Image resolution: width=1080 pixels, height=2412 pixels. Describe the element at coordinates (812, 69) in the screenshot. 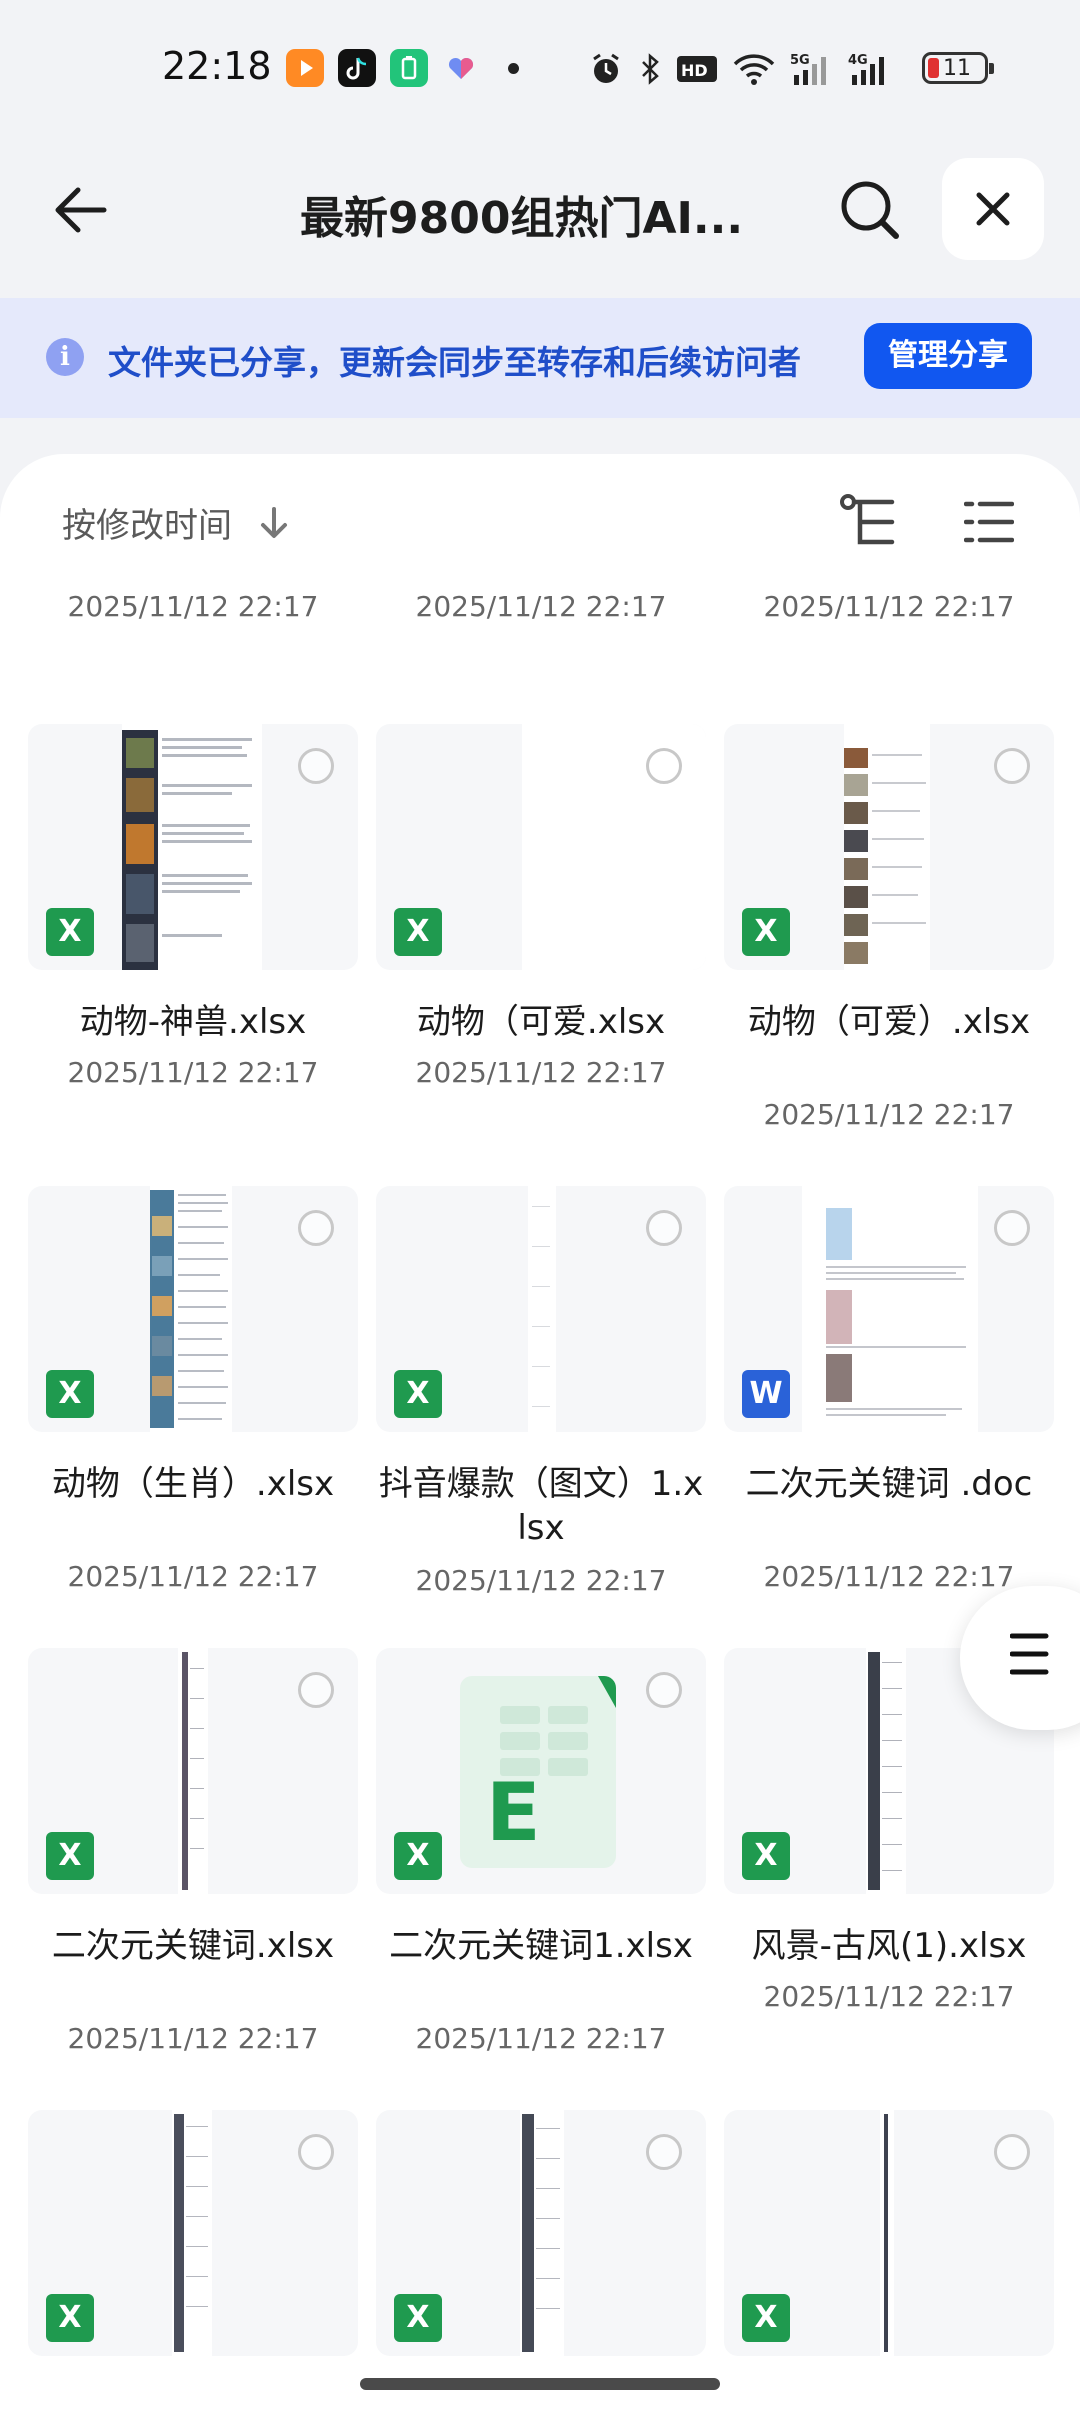

I see `signal-5g-icon: 5G` at that location.